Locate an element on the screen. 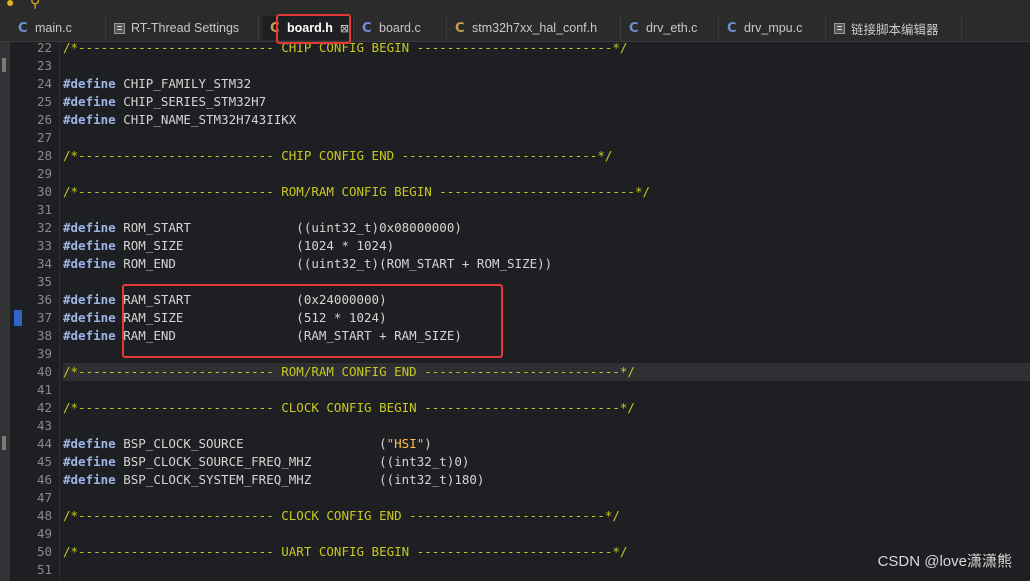 The width and height of the screenshot is (1030, 581). tab-board-h: Cboard.h ⊠ is located at coordinates (308, 28).